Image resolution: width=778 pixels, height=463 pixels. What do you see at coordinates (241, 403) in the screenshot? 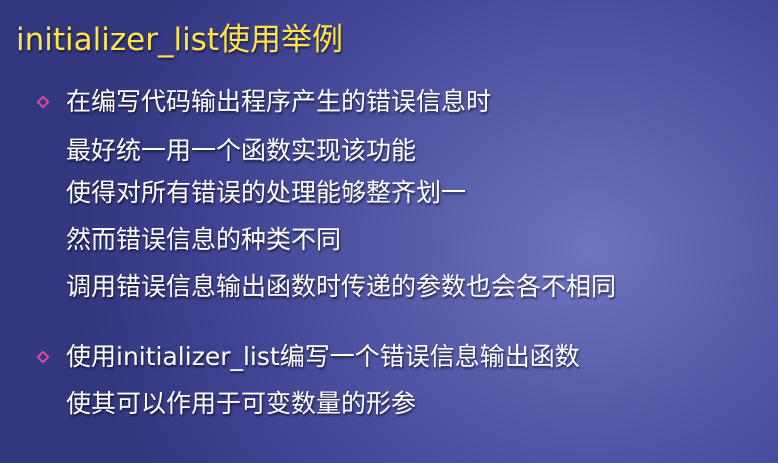
I see `bullet-2-line-2: 使其可以作用于可变数量的形参` at bounding box center [241, 403].